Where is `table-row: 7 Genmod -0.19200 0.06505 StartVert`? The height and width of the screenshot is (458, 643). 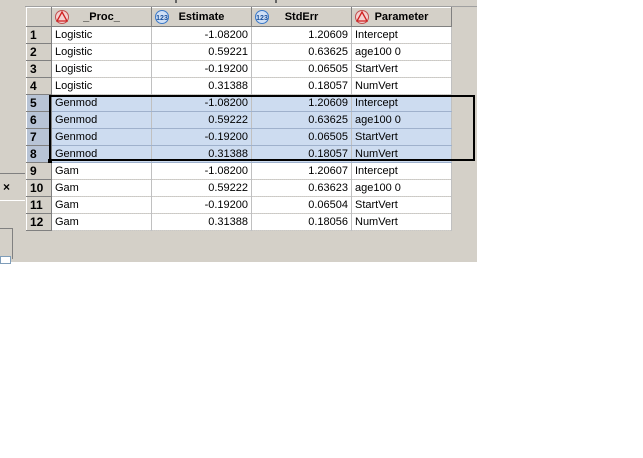 table-row: 7 Genmod -0.19200 0.06505 StartVert is located at coordinates (239, 137).